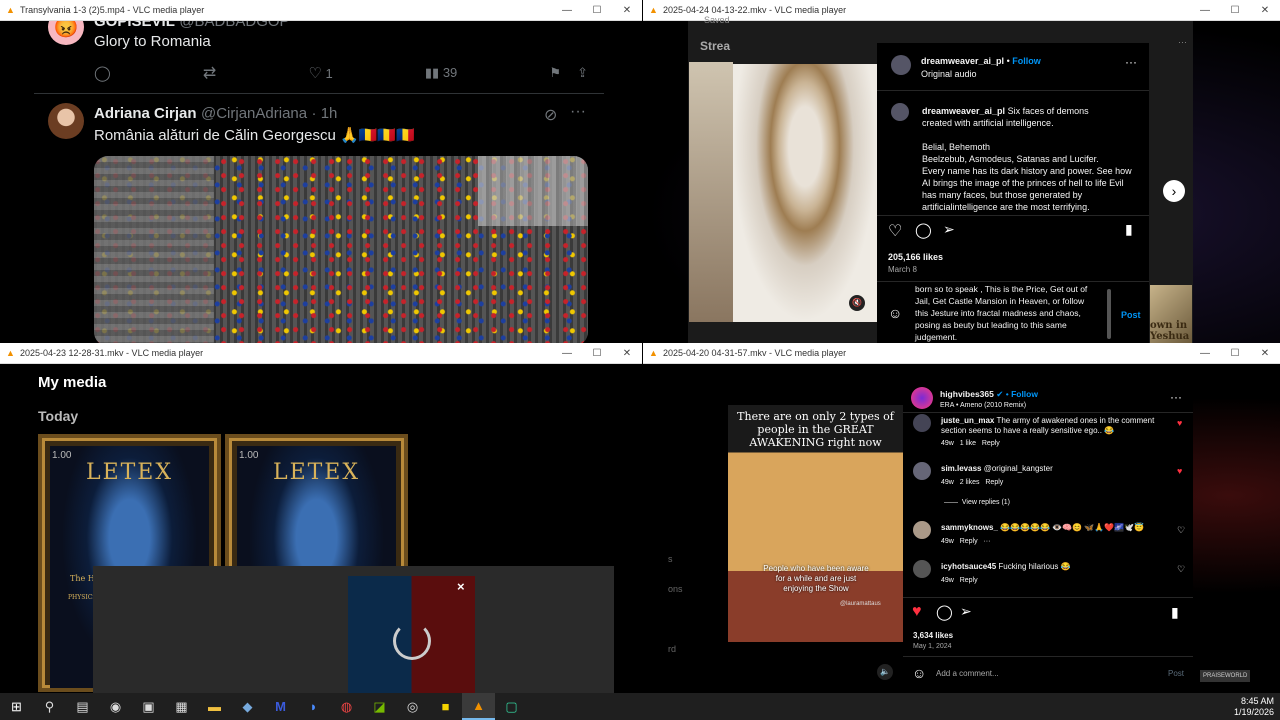 The height and width of the screenshot is (720, 1280). I want to click on post-button: Post, so click(1131, 315).